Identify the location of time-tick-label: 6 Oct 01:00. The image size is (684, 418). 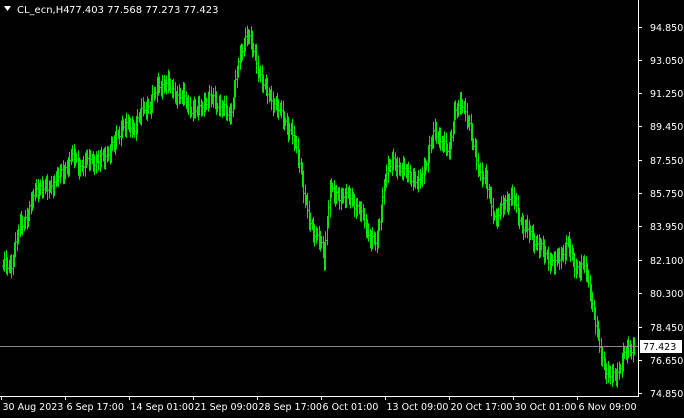
(351, 407).